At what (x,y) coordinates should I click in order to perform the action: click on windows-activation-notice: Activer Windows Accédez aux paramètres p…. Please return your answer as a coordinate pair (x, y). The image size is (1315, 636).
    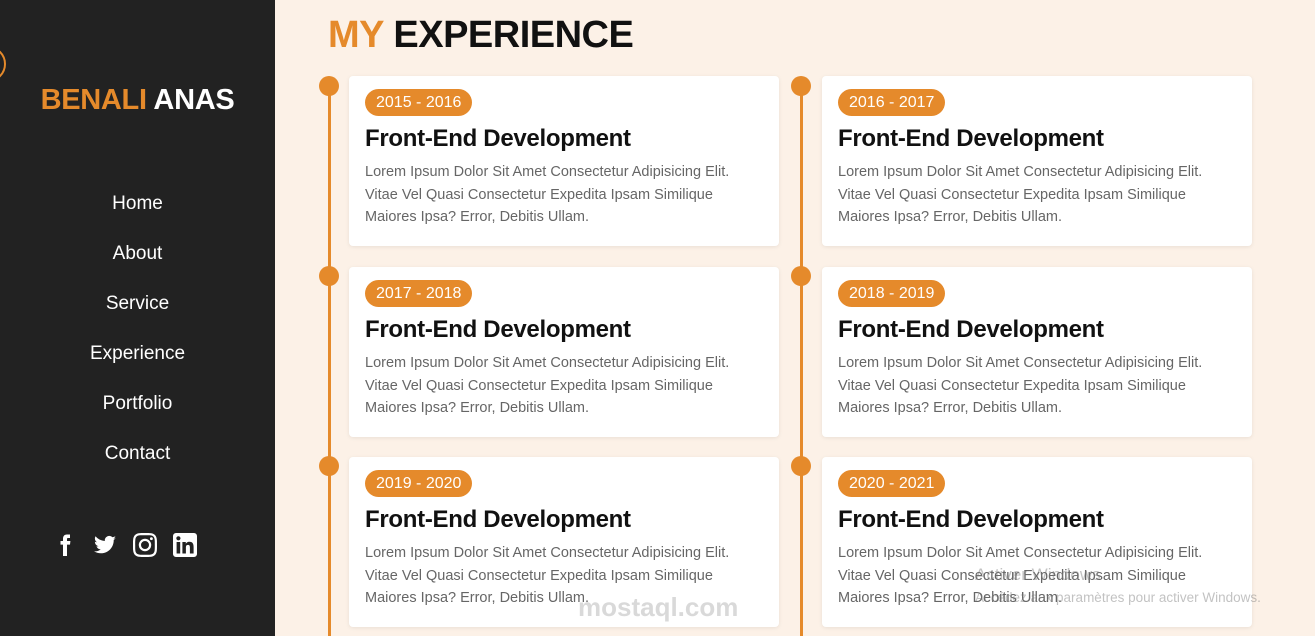
    Looking at the image, I should click on (1118, 585).